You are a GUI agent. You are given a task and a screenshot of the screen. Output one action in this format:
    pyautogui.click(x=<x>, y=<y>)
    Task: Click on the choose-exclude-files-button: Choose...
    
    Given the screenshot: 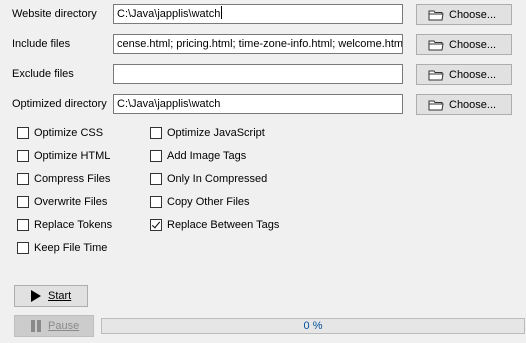 What is the action you would take?
    pyautogui.click(x=464, y=74)
    